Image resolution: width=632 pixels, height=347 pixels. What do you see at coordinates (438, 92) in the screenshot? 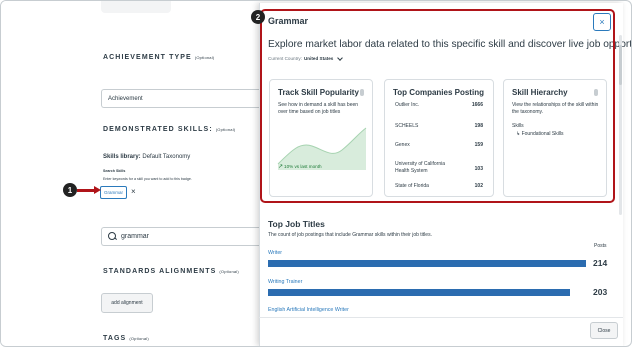
I see `card-title: Top Companies Posting` at bounding box center [438, 92].